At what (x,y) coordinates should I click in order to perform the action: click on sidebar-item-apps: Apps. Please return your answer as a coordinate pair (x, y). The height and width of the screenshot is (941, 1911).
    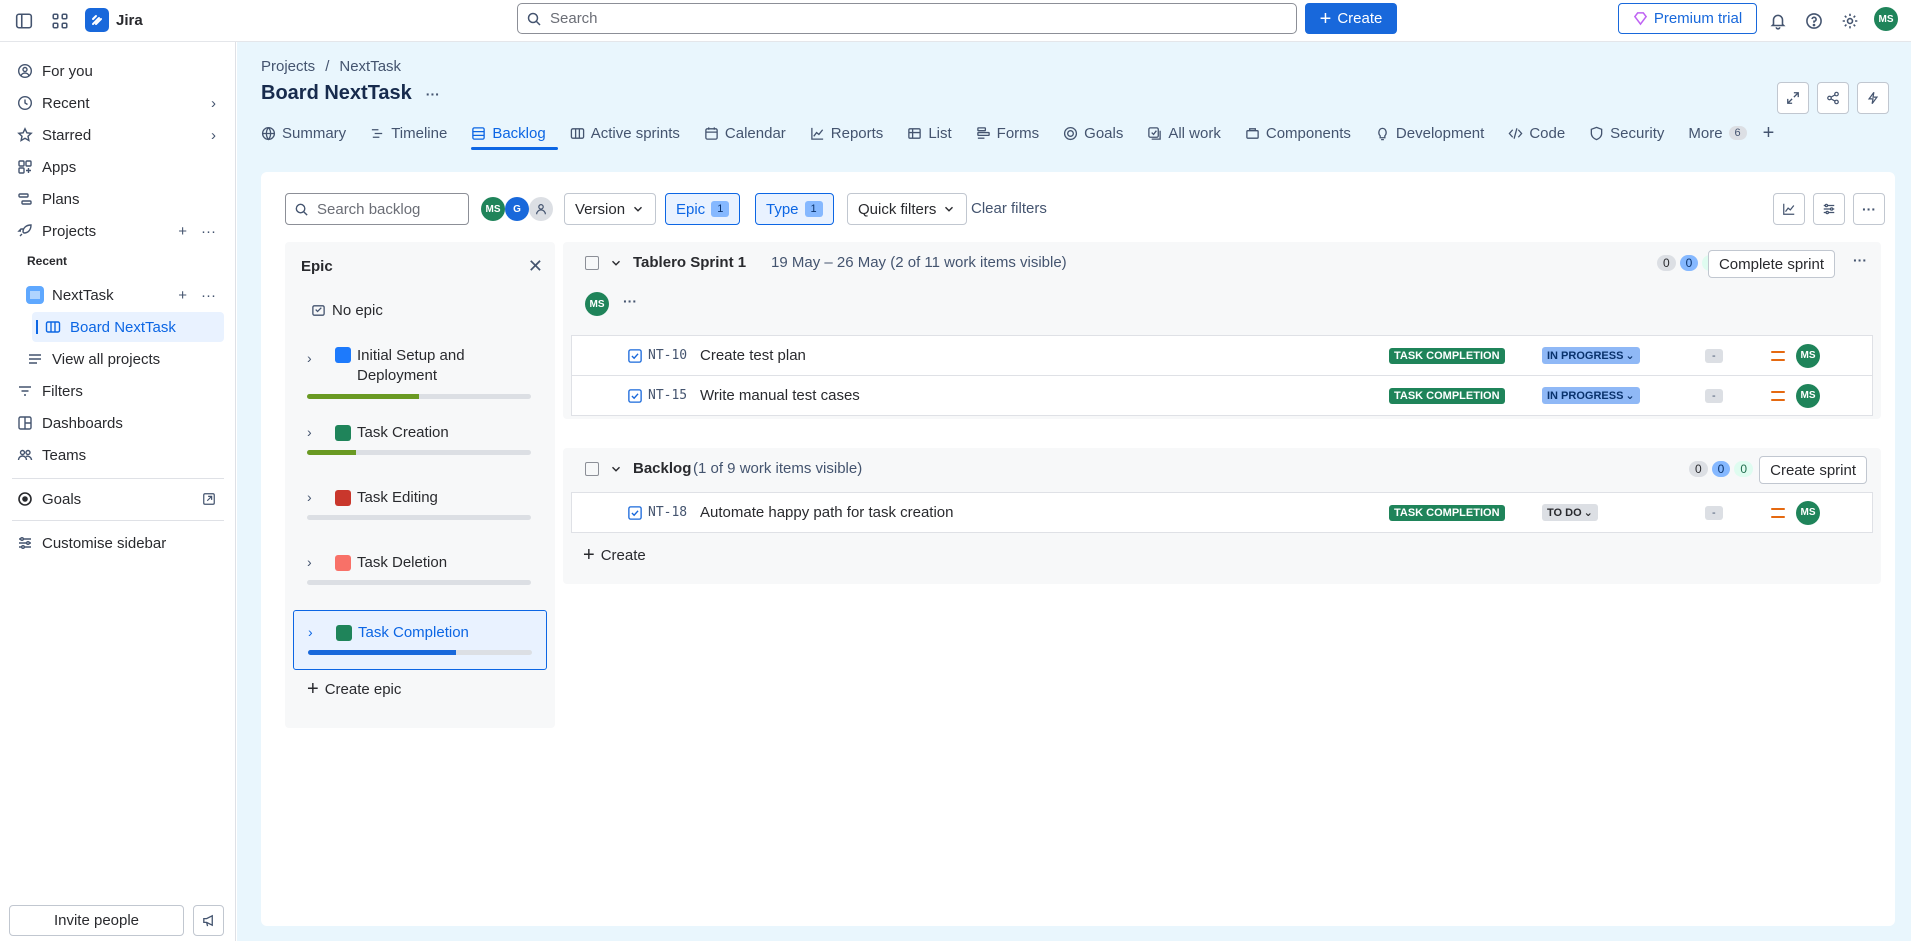
    Looking at the image, I should click on (118, 167).